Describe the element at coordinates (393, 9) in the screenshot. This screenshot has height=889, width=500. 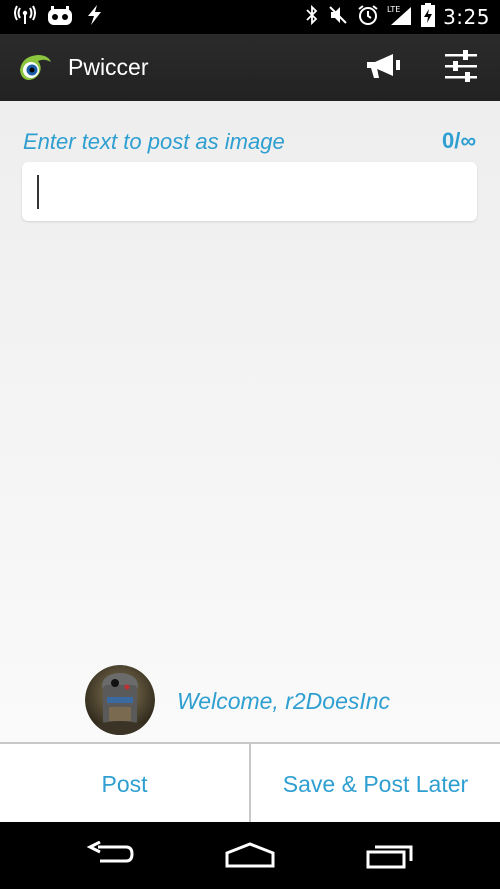
I see `svg-text: LTE` at that location.